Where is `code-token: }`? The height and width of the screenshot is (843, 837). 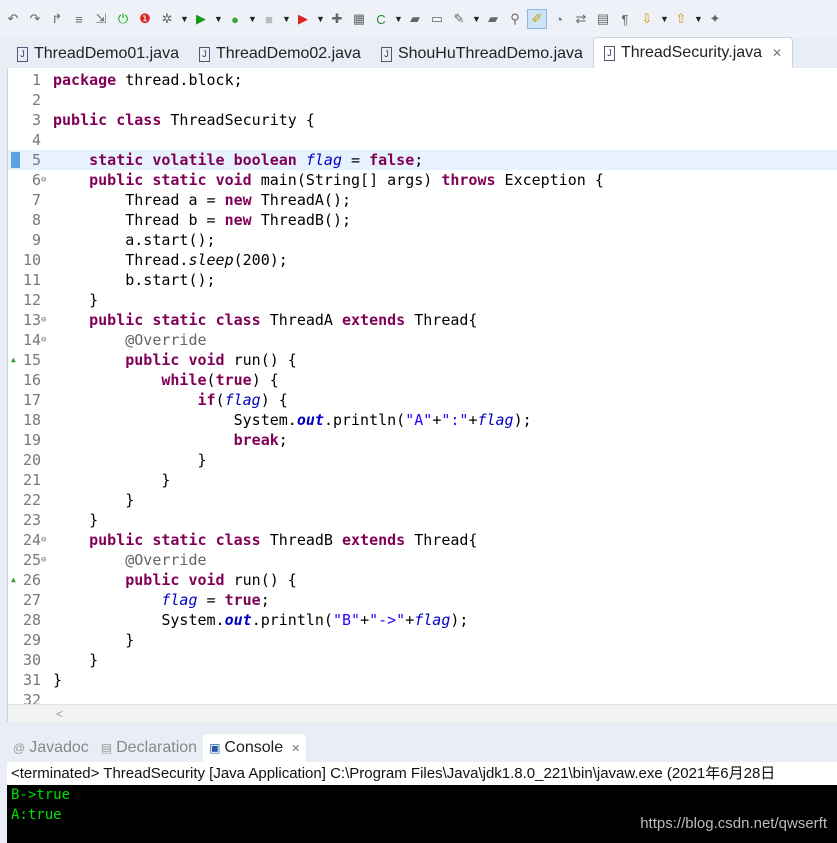
code-token: } is located at coordinates (130, 460).